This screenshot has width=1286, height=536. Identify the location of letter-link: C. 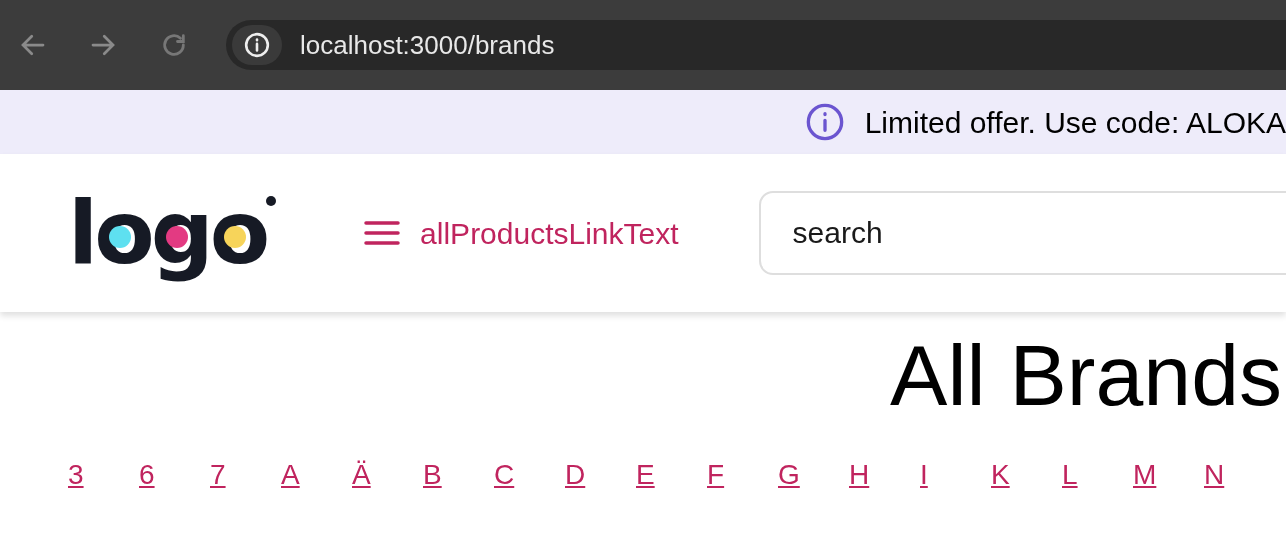
(512, 475).